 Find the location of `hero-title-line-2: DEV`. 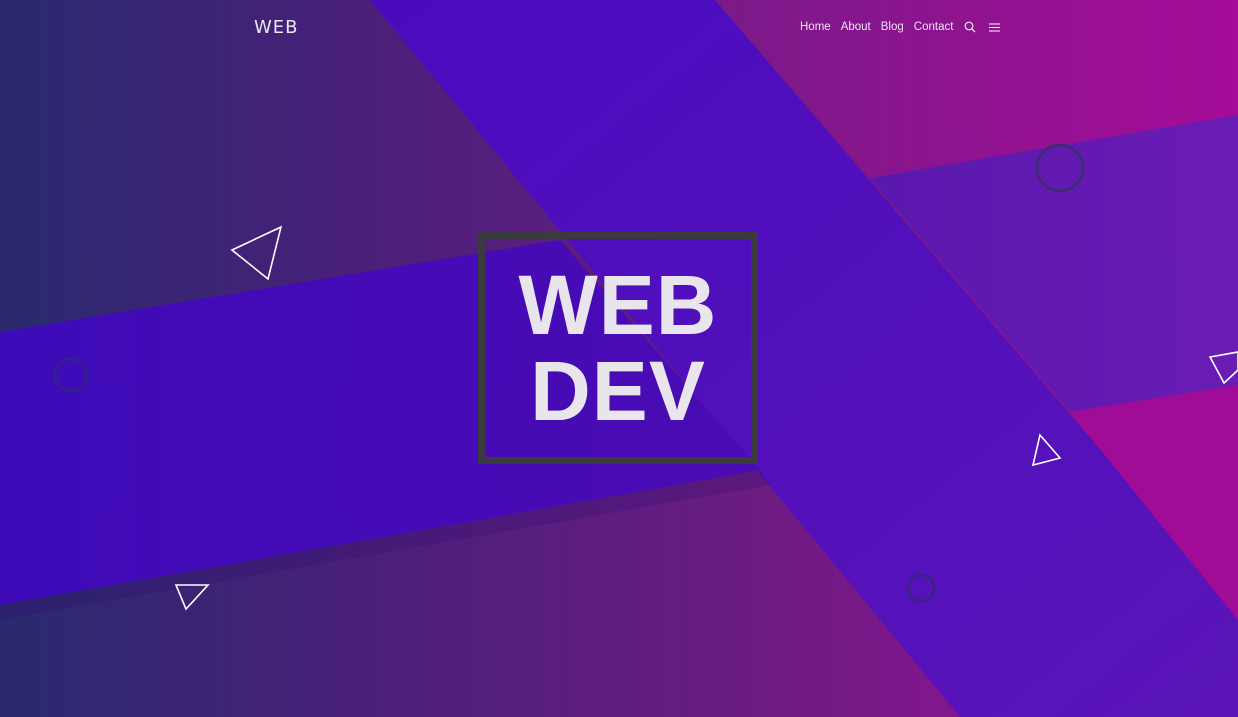

hero-title-line-2: DEV is located at coordinates (618, 391).